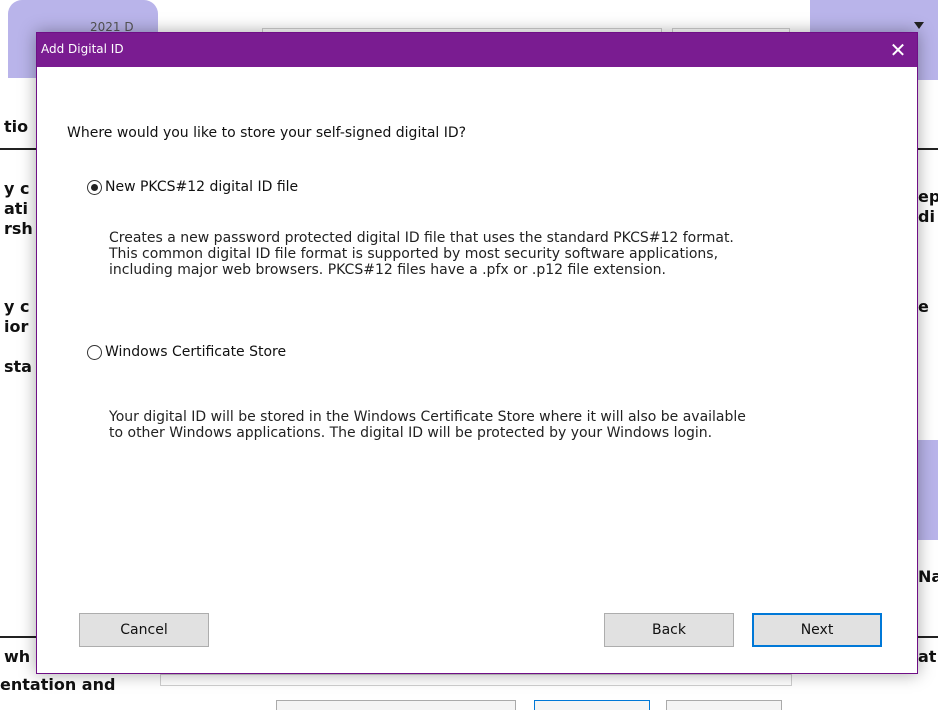 The width and height of the screenshot is (938, 710). What do you see at coordinates (16, 326) in the screenshot?
I see `background-text: ior` at bounding box center [16, 326].